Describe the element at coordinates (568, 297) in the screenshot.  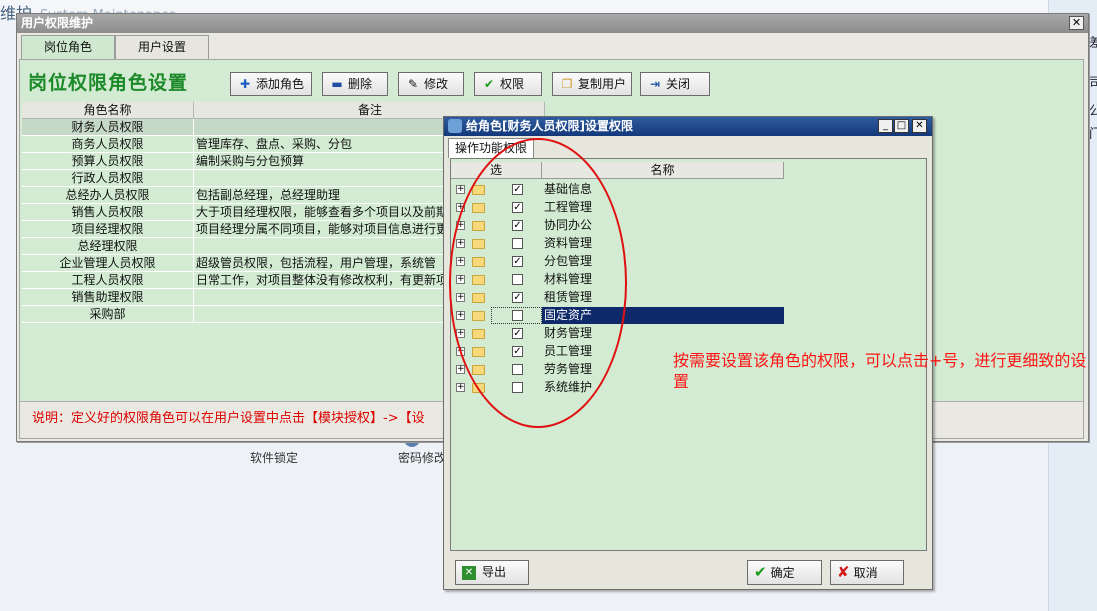
I see `tree-item-label: 租赁管理` at that location.